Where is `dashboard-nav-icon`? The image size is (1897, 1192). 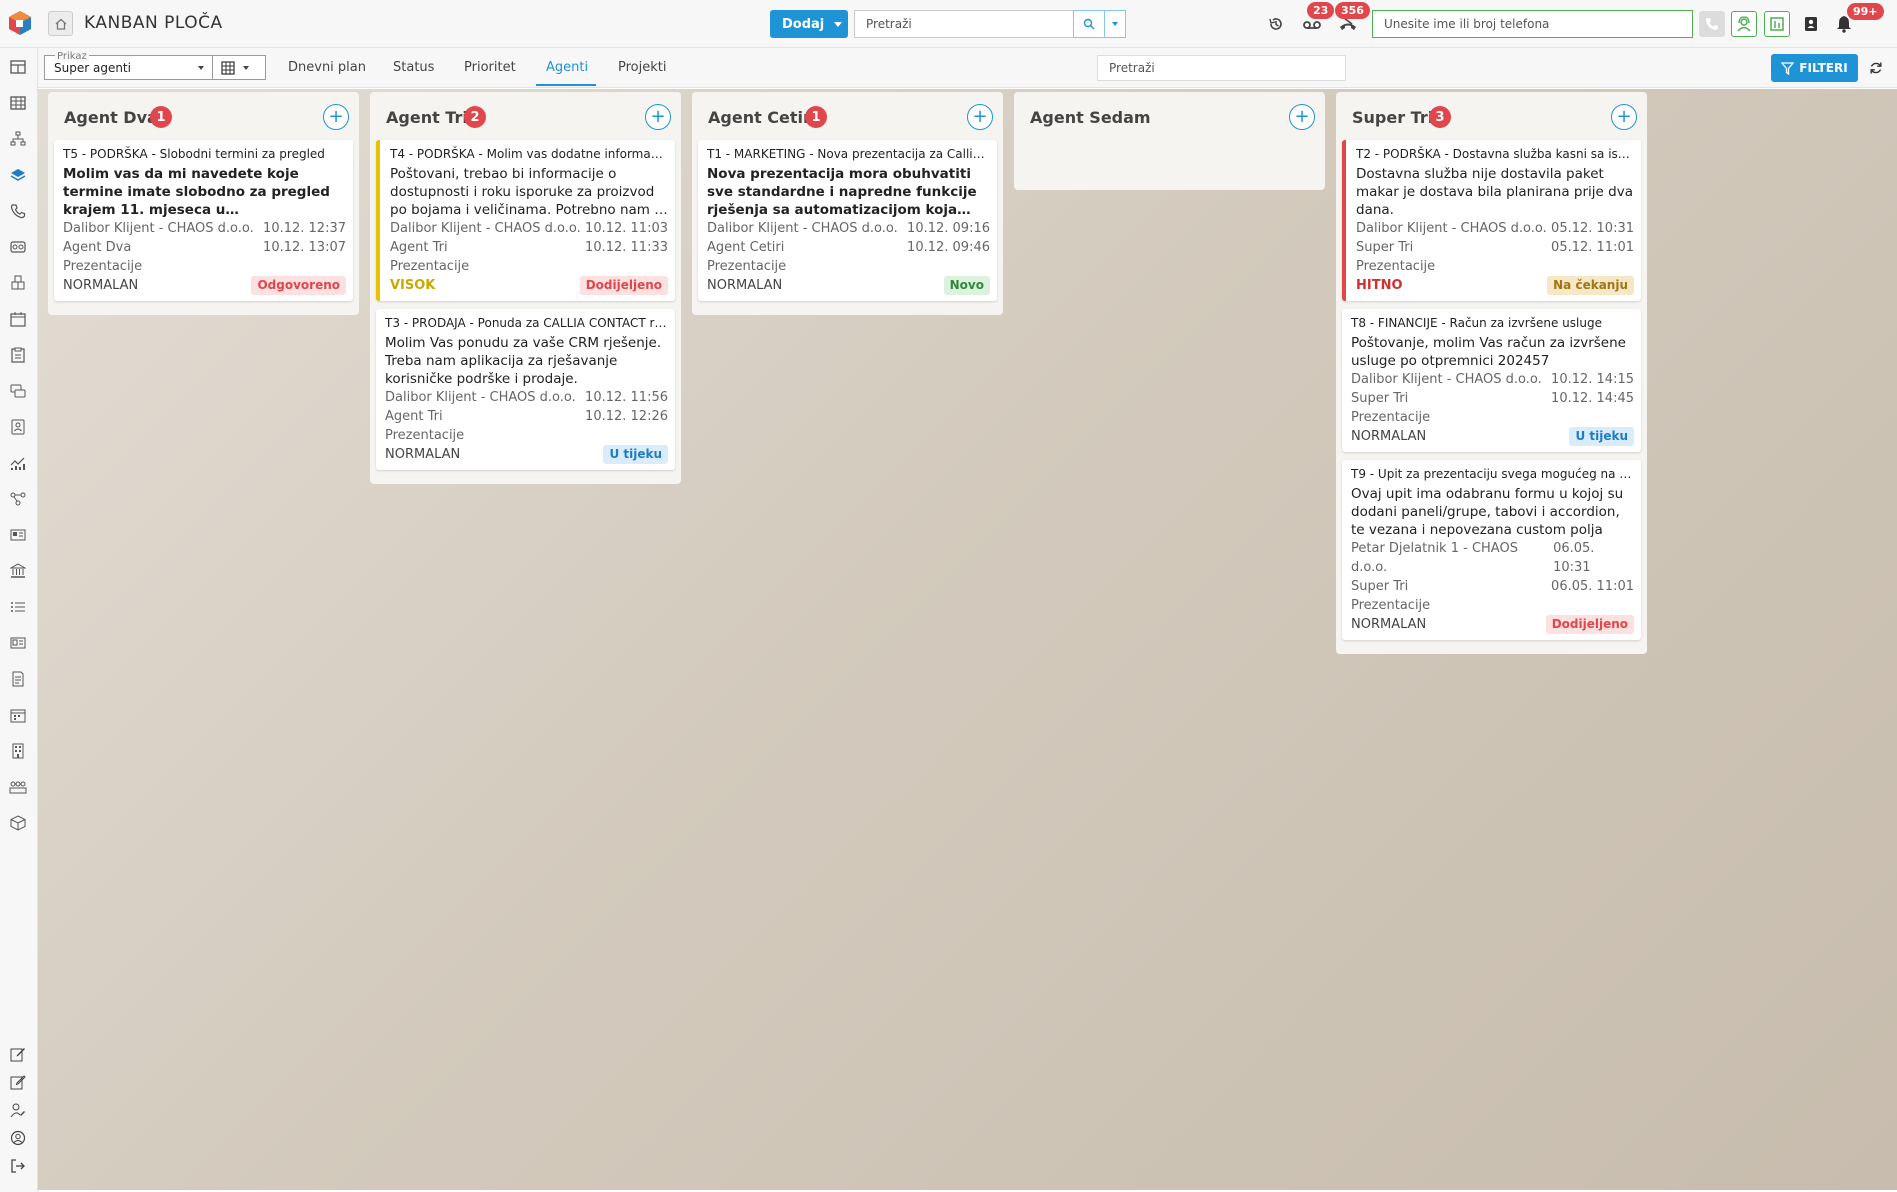
dashboard-nav-icon is located at coordinates (18, 67).